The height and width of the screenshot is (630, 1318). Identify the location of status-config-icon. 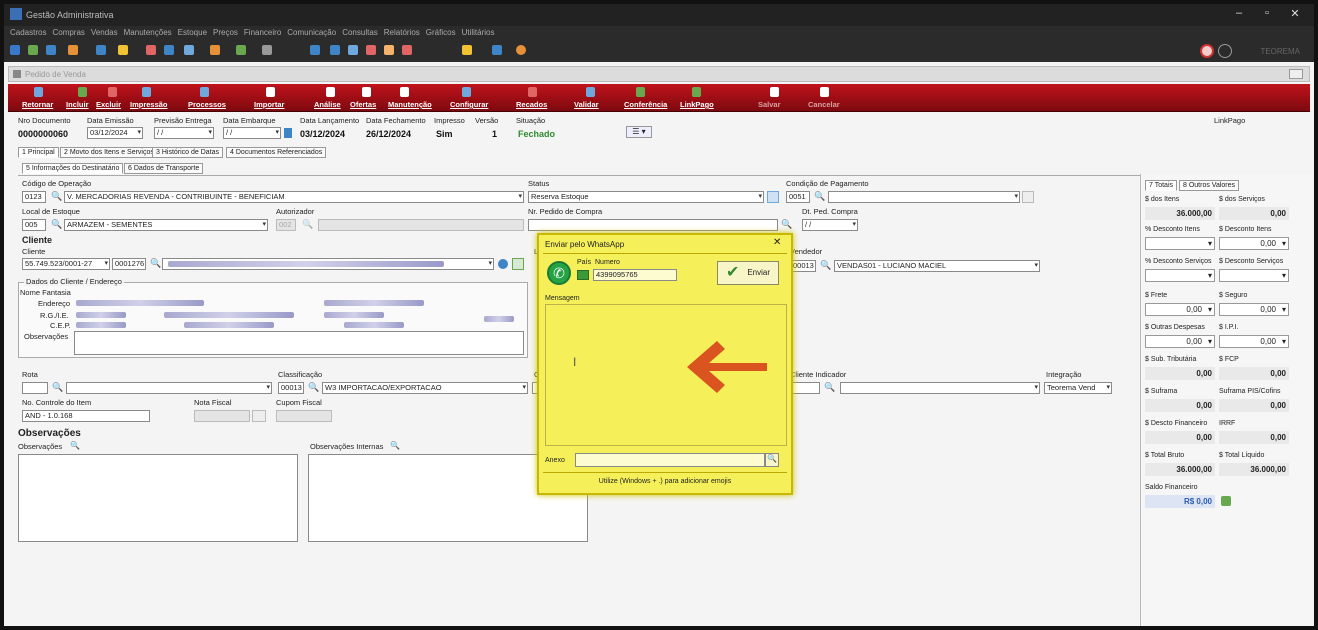
(773, 197).